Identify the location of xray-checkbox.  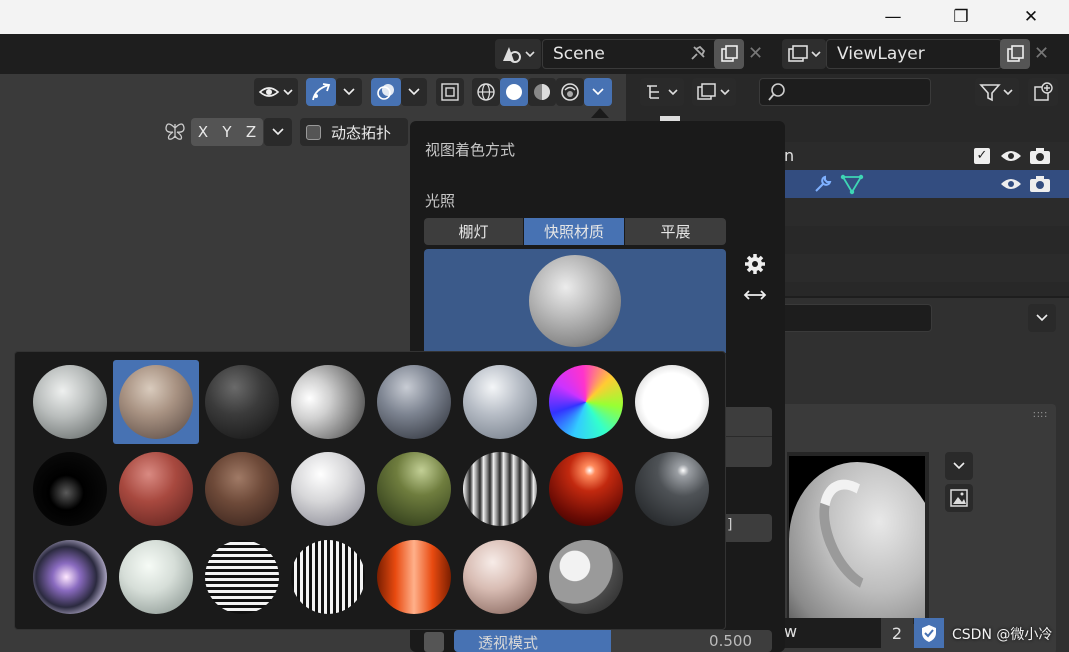
(434, 642).